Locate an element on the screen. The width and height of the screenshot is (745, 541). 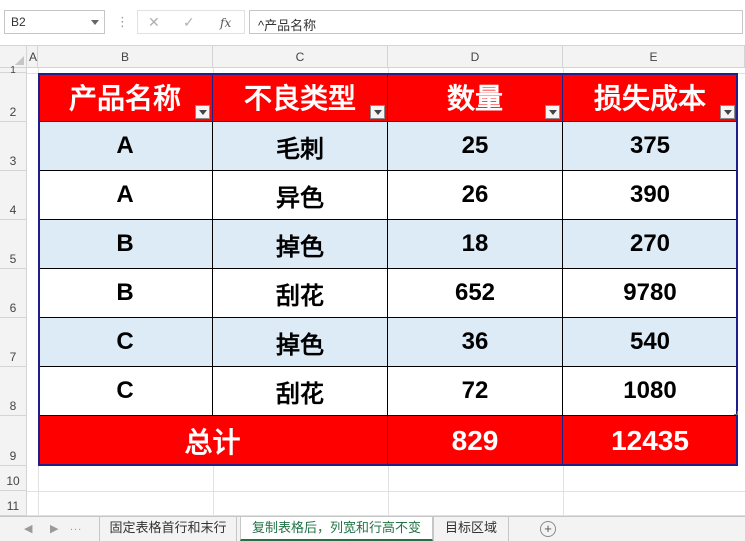
vertical-dots-icon: ⋮ is located at coordinates (122, 21).